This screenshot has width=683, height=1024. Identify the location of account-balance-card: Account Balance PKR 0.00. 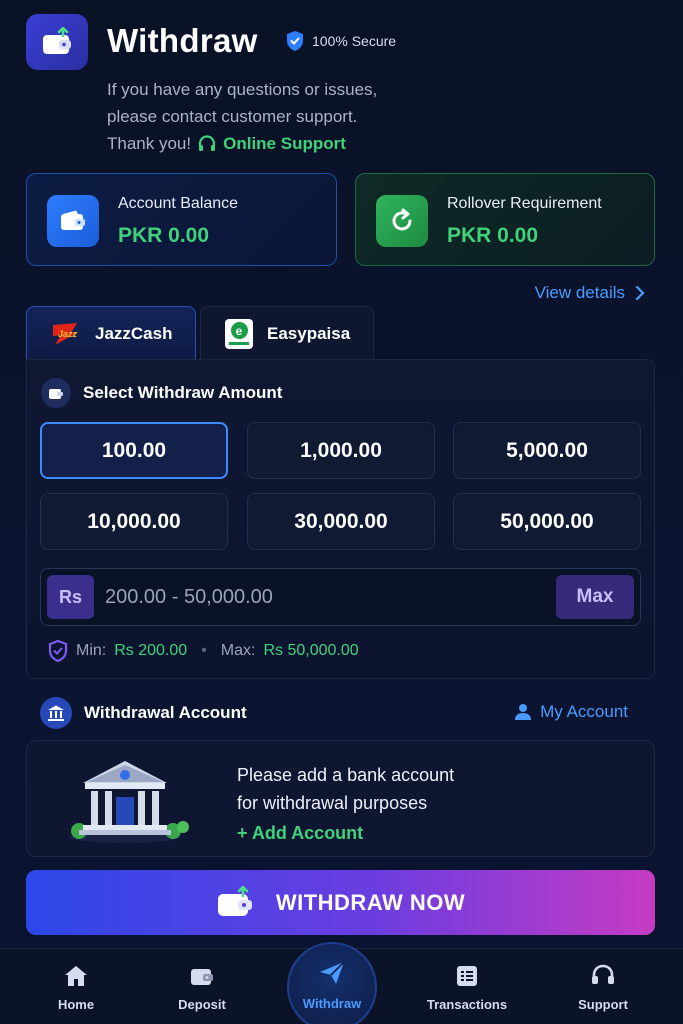
(181, 219).